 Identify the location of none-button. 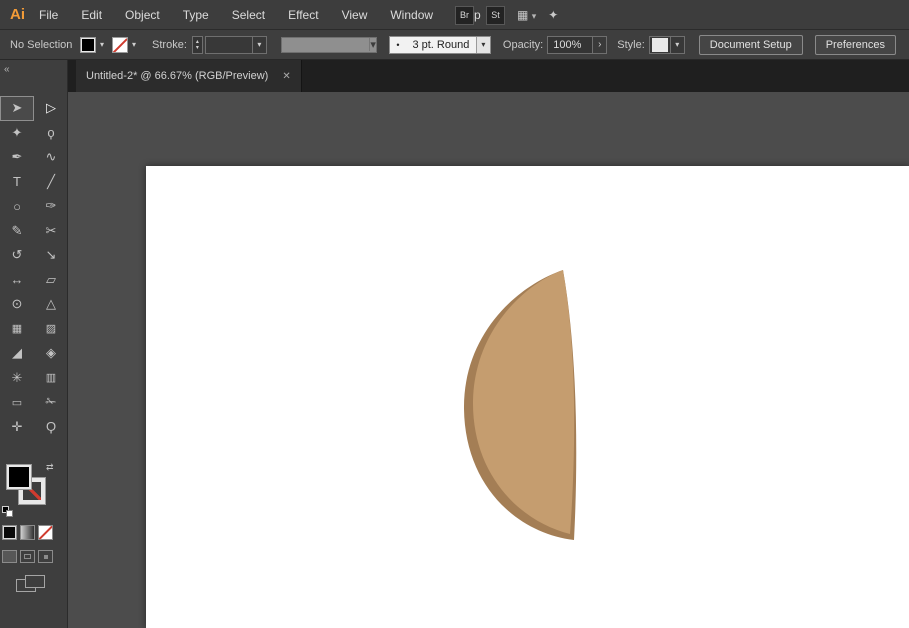
(45, 532).